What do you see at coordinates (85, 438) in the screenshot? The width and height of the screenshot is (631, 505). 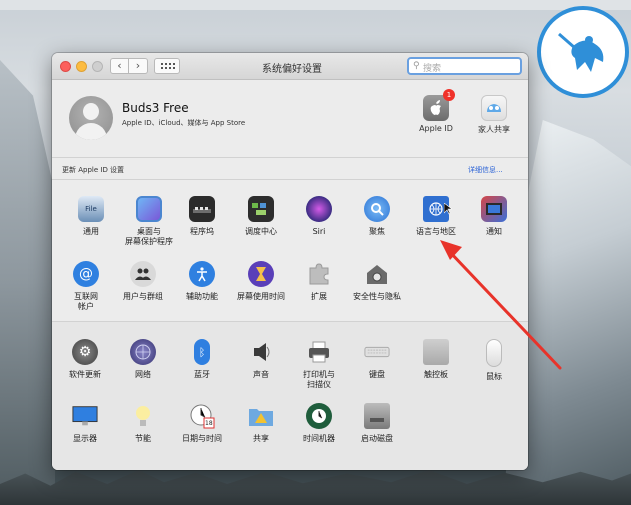 I see `pref-label: 显示器` at bounding box center [85, 438].